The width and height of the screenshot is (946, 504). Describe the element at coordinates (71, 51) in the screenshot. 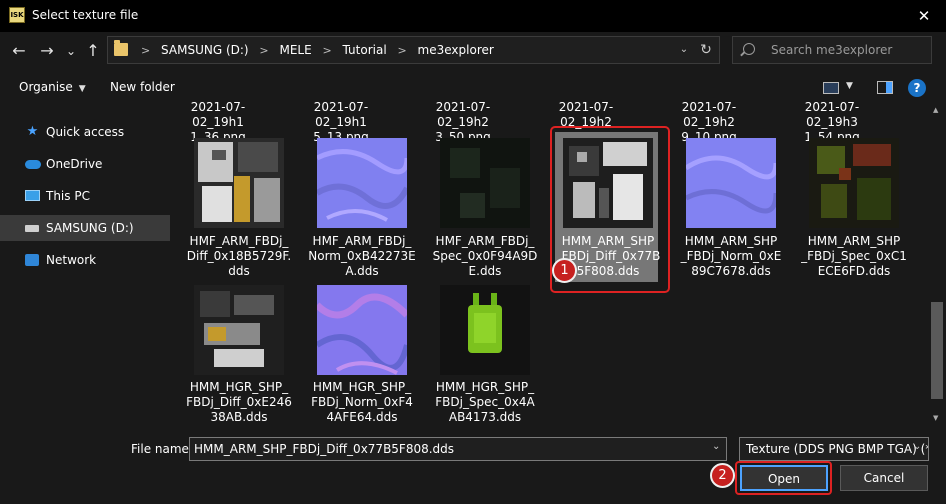

I see `recent-locations-icon: ⌄` at that location.